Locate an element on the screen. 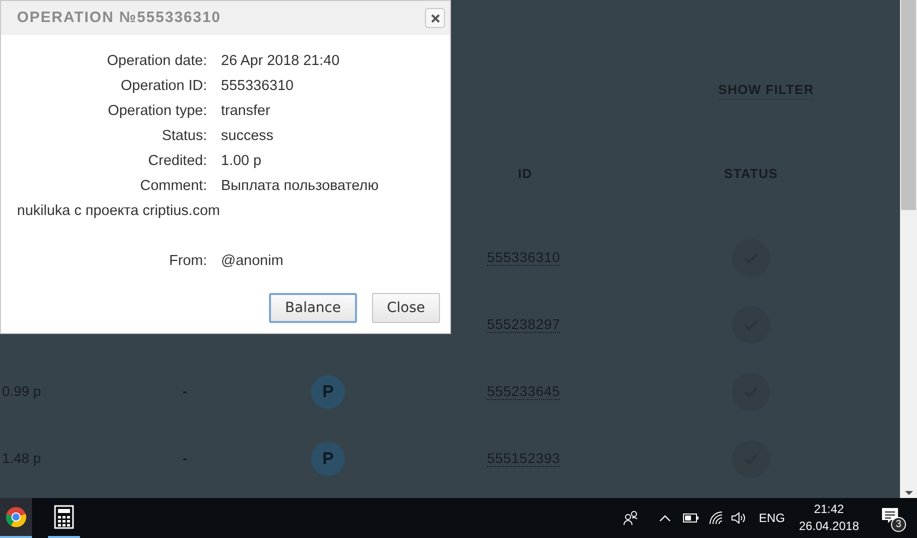 This screenshot has width=917, height=538. field-label: Operation type: is located at coordinates (156, 111).